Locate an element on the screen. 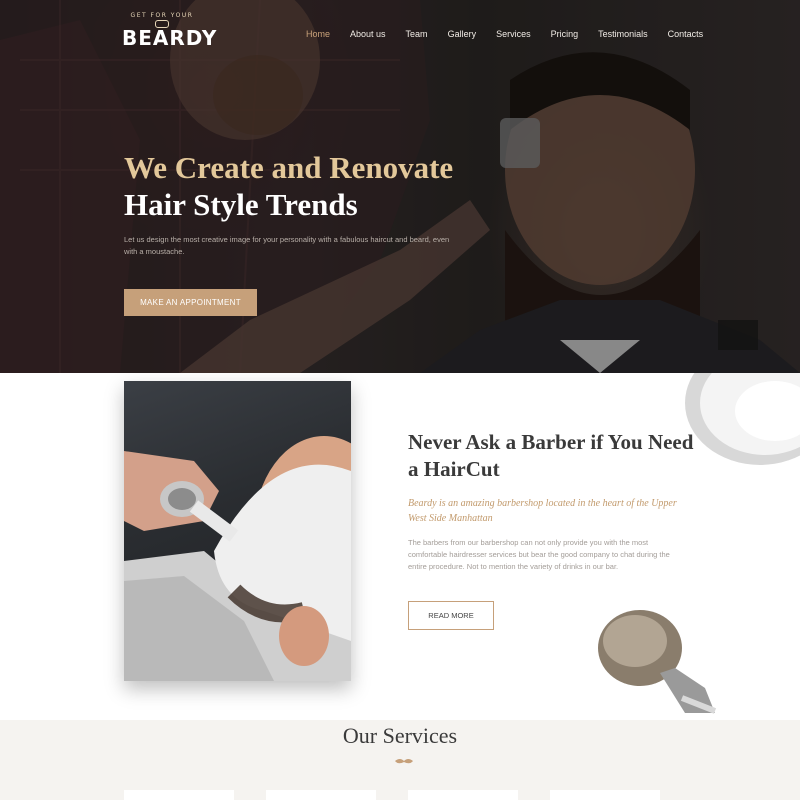 The image size is (800, 800). services-section: Our Services is located at coordinates (400, 760).